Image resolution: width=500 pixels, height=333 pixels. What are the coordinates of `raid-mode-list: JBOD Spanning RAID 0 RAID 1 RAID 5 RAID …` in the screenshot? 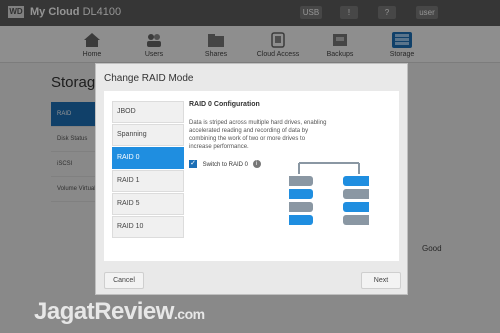 It's located at (148, 170).